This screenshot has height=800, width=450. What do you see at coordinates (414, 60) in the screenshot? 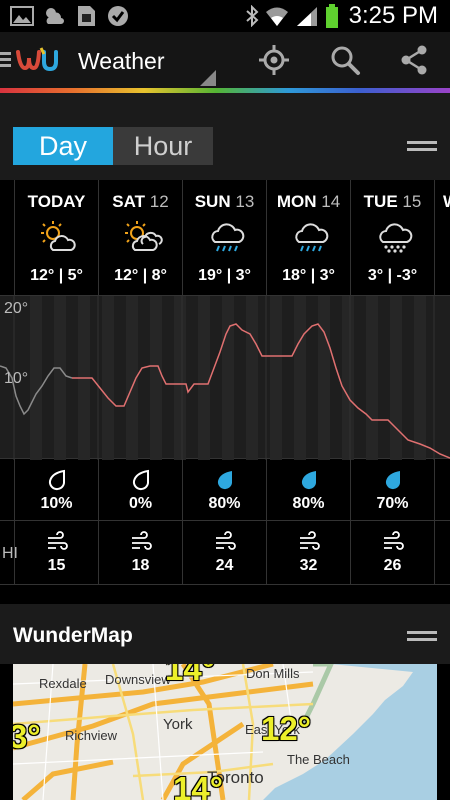
I see `share-icon` at bounding box center [414, 60].